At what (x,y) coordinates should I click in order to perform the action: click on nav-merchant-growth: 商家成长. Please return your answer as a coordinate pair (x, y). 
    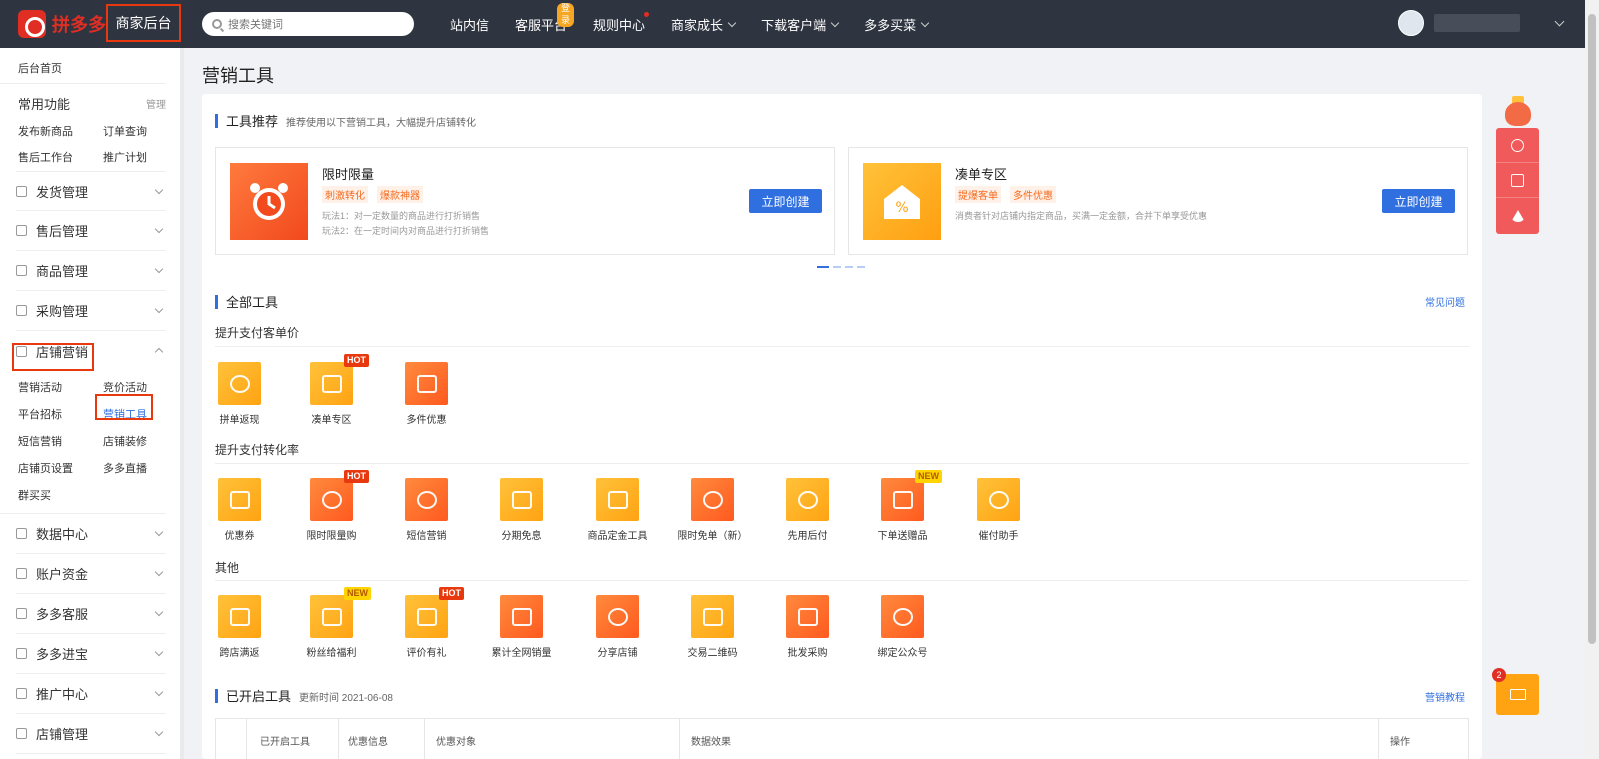
    Looking at the image, I should click on (704, 24).